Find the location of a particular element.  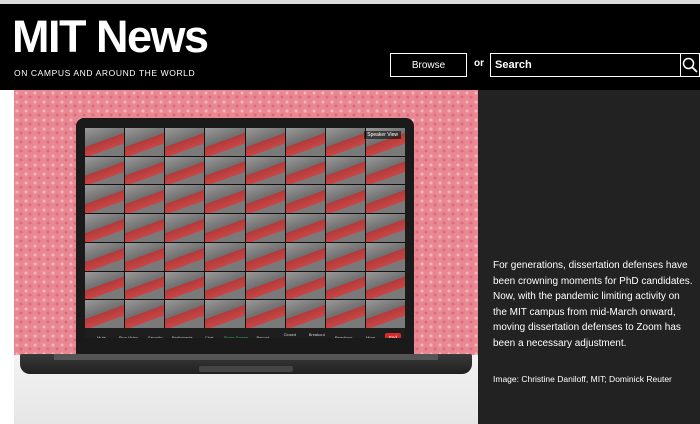

browse-button: Browse is located at coordinates (428, 65).